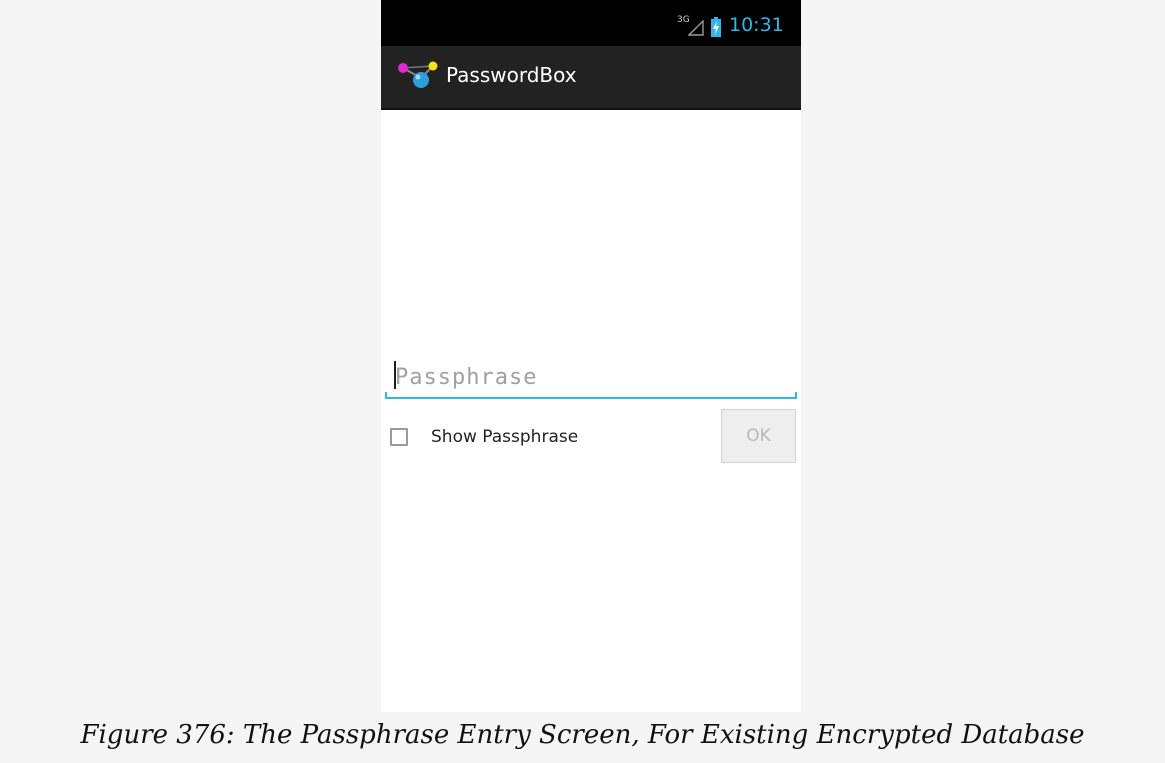 Image resolution: width=1165 pixels, height=763 pixels. Describe the element at coordinates (399, 437) in the screenshot. I see `show-passphrase-checkbox` at that location.